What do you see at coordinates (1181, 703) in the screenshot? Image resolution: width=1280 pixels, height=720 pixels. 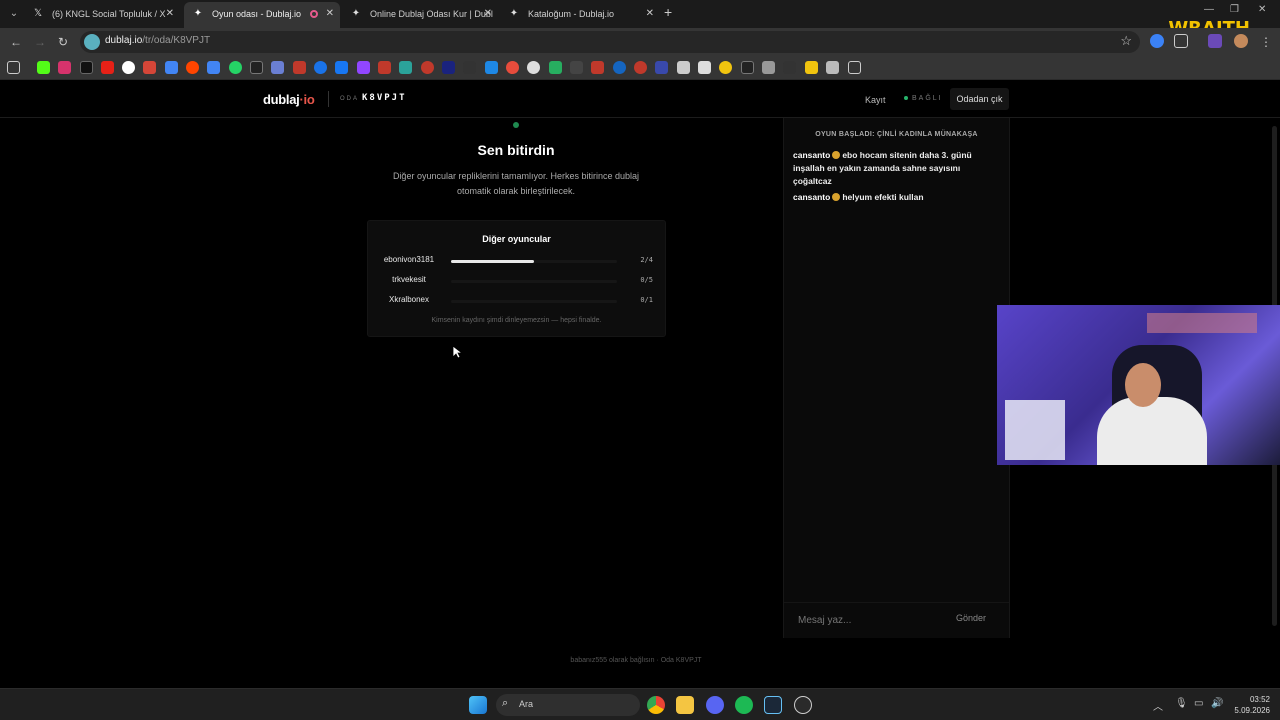 I see `microphone-icon: 🎙` at bounding box center [1181, 703].